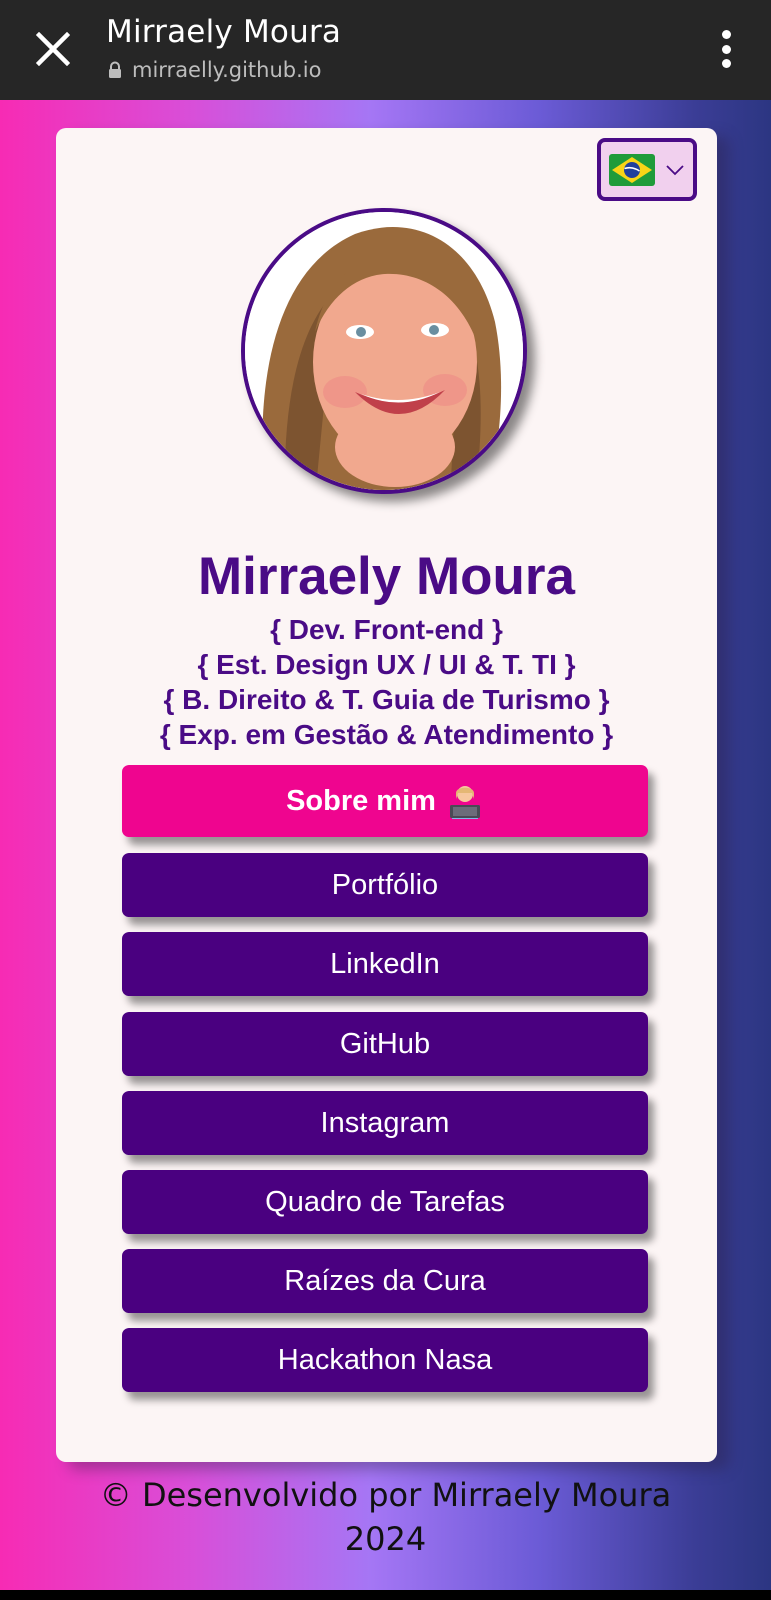 Image resolution: width=771 pixels, height=1600 pixels. What do you see at coordinates (675, 169) in the screenshot?
I see `chevron-down-icon` at bounding box center [675, 169].